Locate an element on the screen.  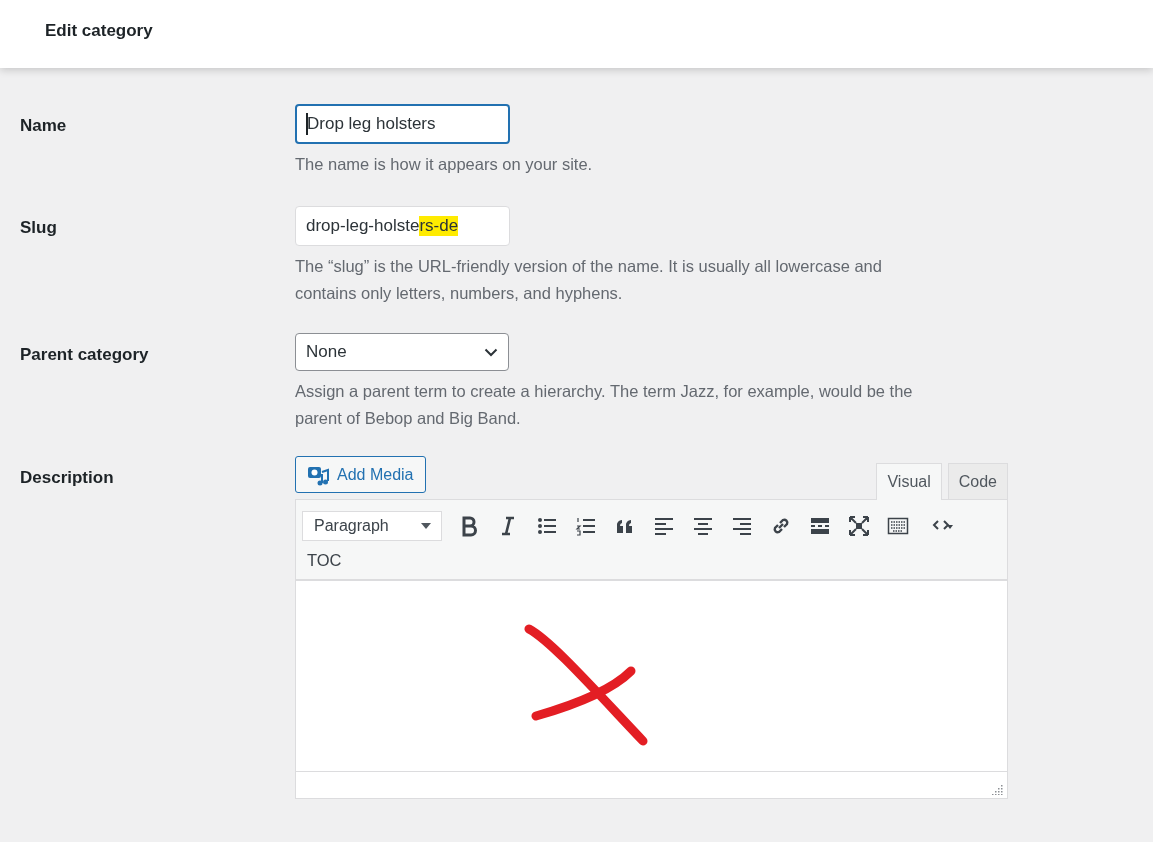
parent-category-dropdown: None is located at coordinates (402, 352).